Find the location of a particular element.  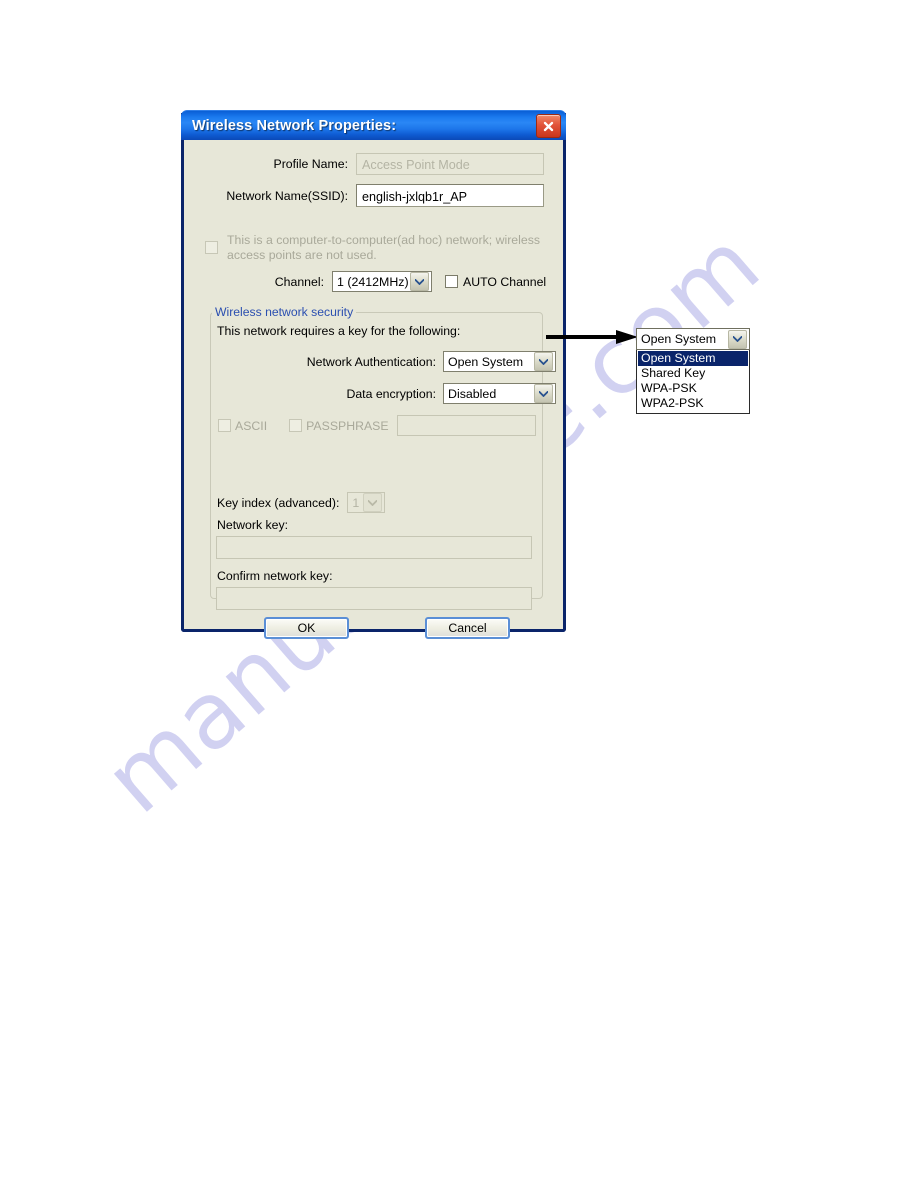

ssid-value: english-jxlqb1r_AP is located at coordinates (415, 196).